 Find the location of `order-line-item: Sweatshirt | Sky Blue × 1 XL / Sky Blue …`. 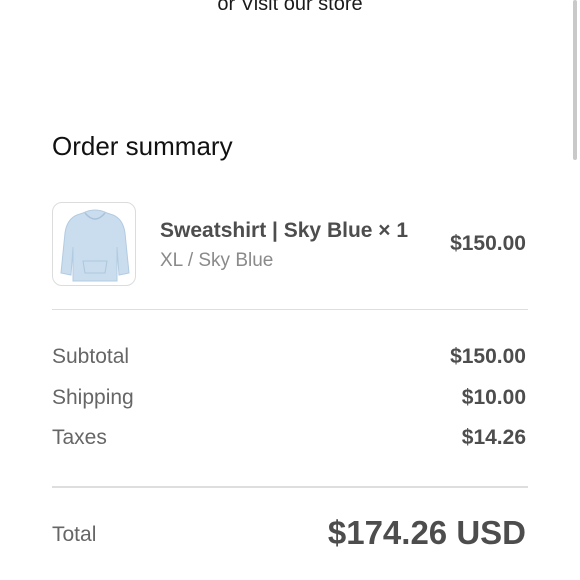

order-line-item: Sweatshirt | Sky Blue × 1 XL / Sky Blue … is located at coordinates (290, 244).